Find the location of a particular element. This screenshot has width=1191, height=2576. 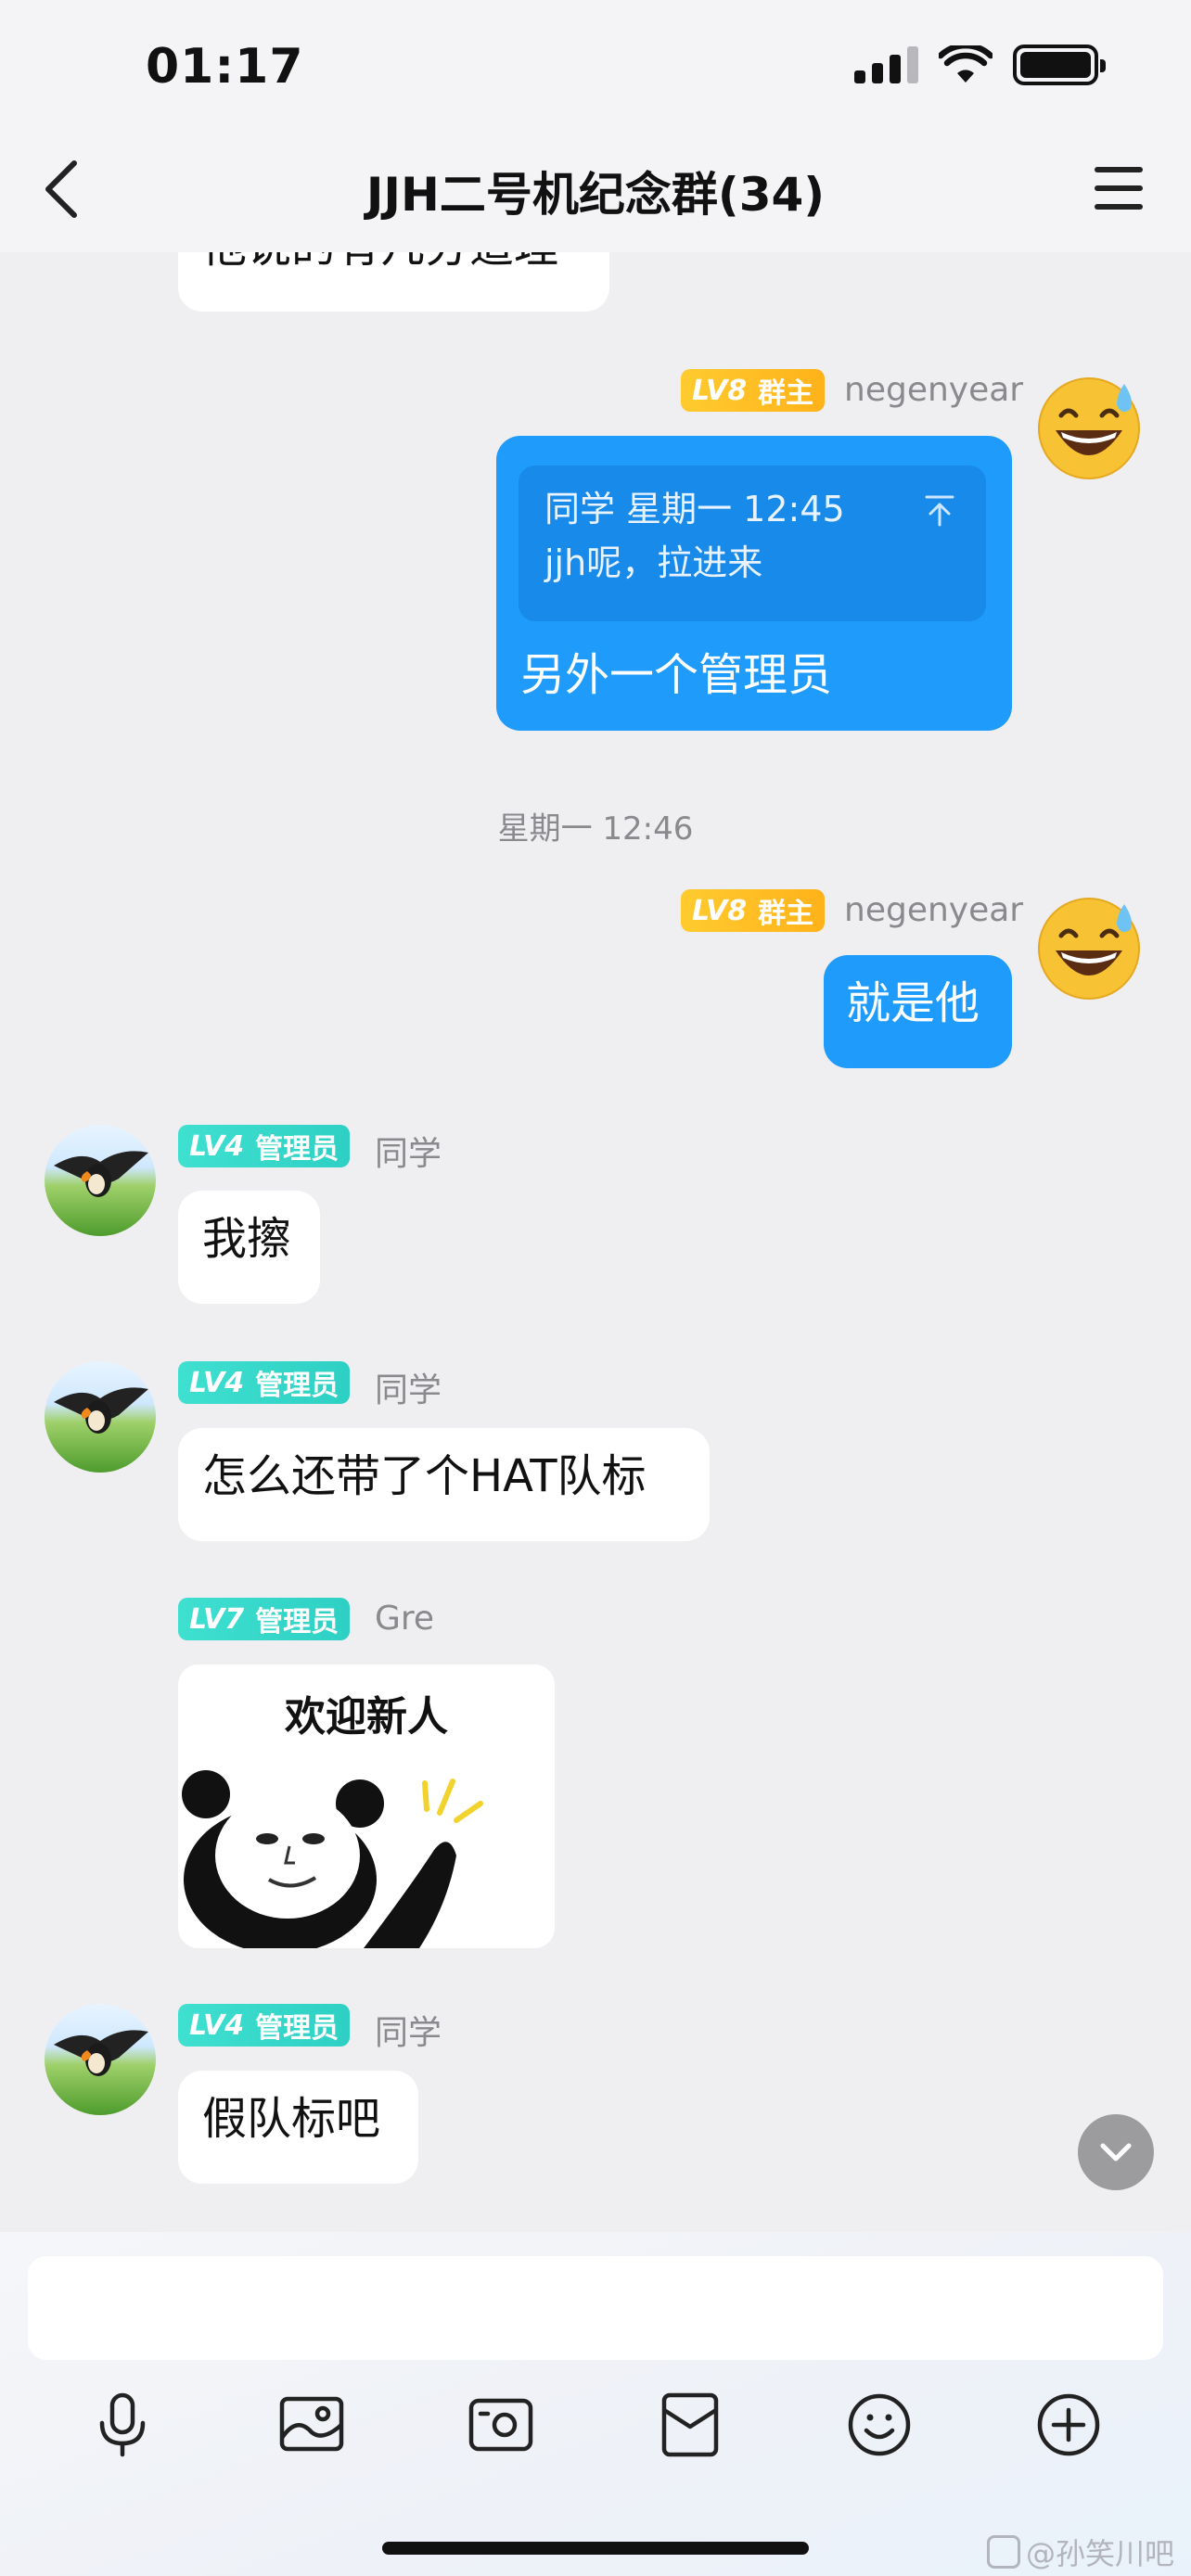

message-bubble: 假队标吧 is located at coordinates (298, 2127).